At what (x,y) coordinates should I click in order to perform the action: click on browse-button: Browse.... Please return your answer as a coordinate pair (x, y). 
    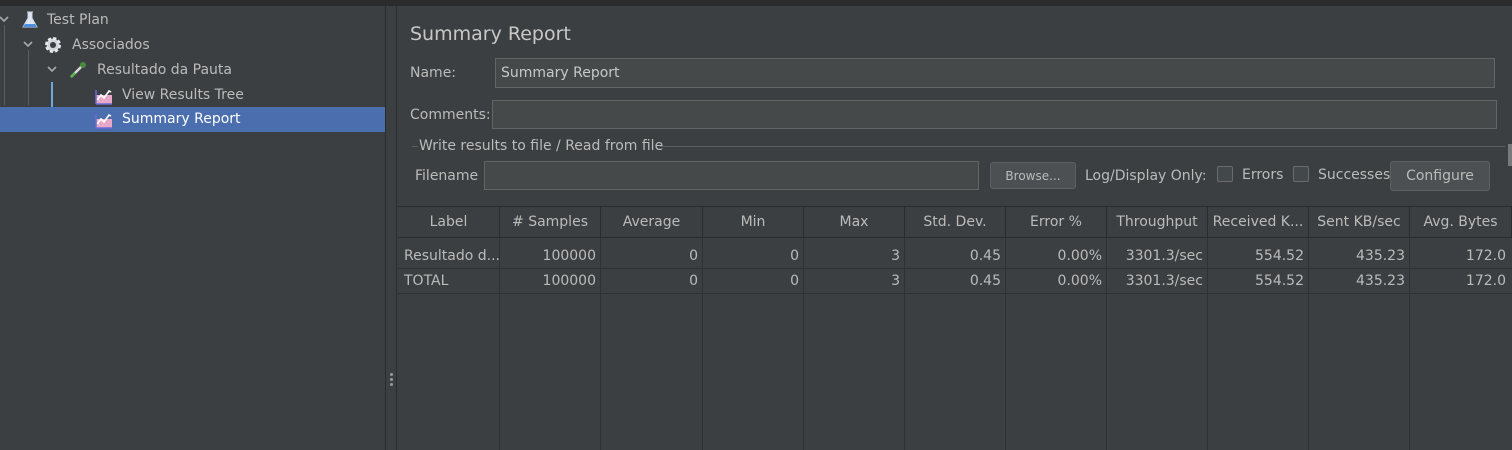
    Looking at the image, I should click on (1033, 175).